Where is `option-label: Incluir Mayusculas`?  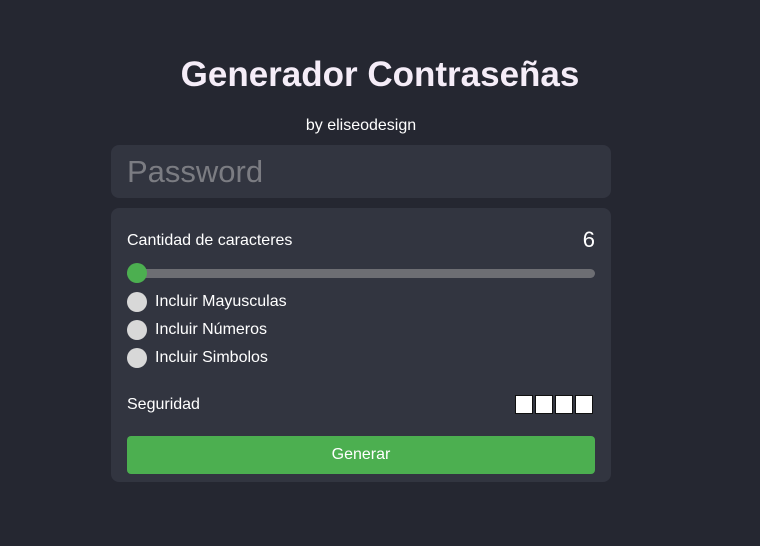
option-label: Incluir Mayusculas is located at coordinates (221, 301).